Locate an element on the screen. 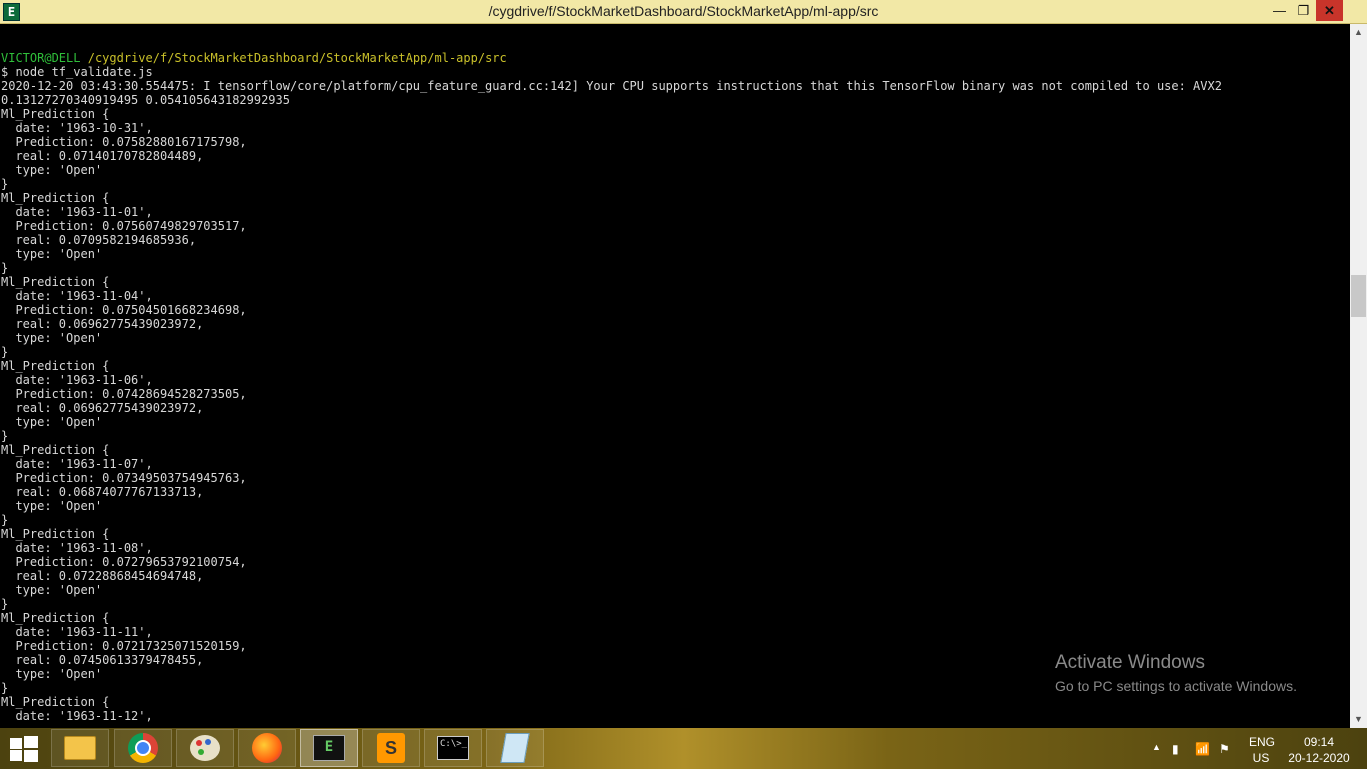 This screenshot has width=1367, height=769. watermark-subtitle: Go to PC settings to activate Windows. is located at coordinates (1176, 686).